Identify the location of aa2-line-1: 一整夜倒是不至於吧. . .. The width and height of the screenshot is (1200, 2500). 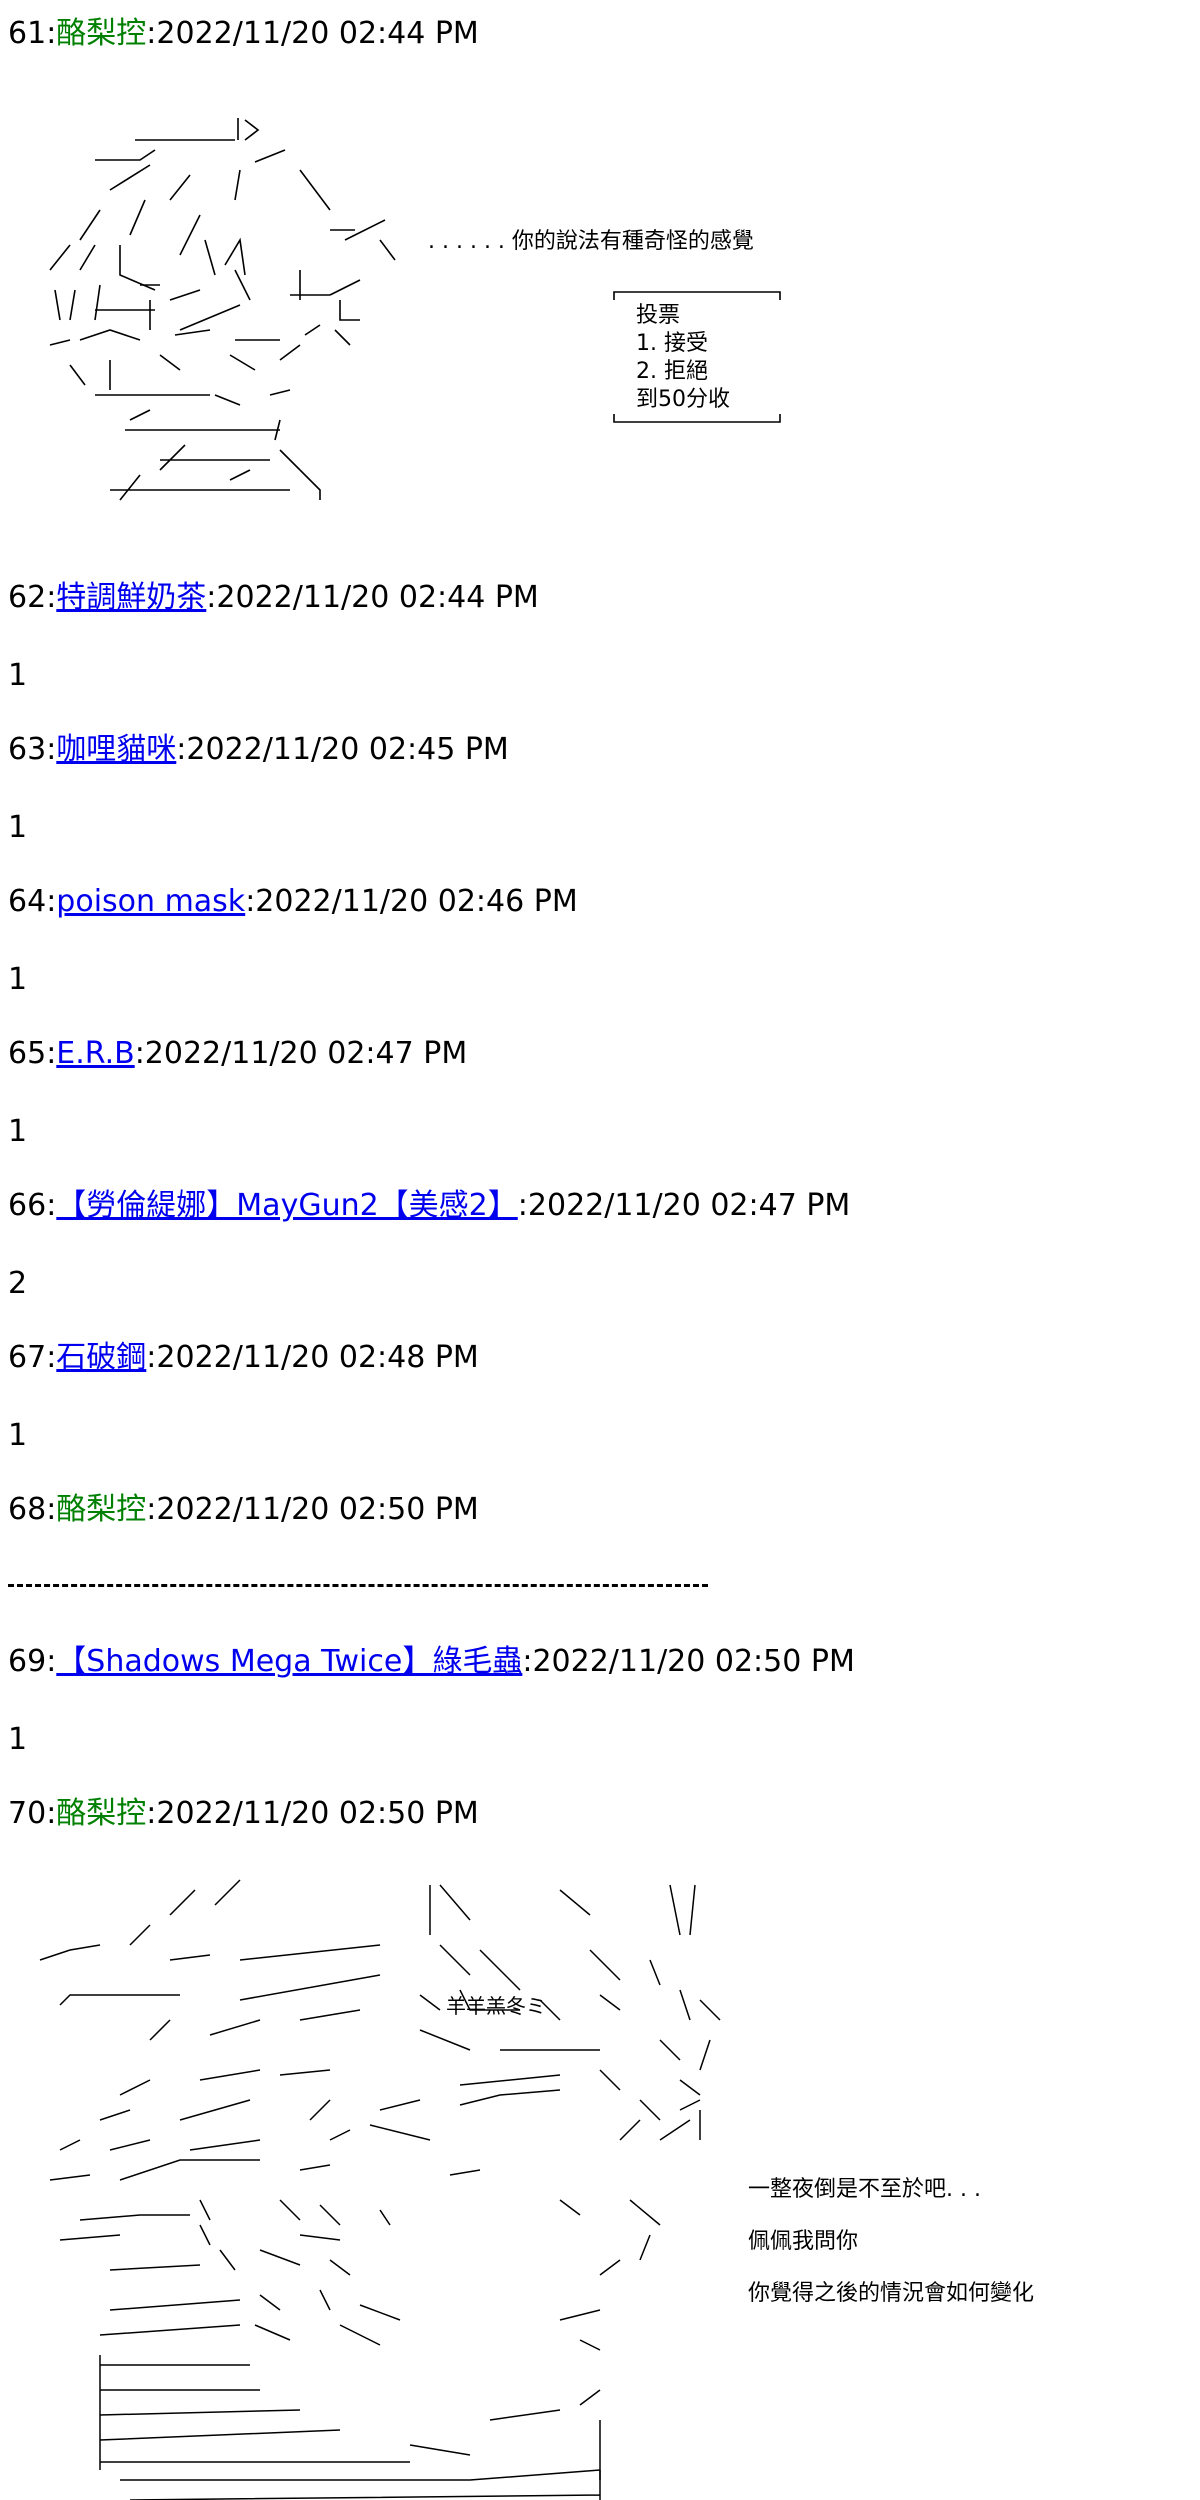
(864, 2189).